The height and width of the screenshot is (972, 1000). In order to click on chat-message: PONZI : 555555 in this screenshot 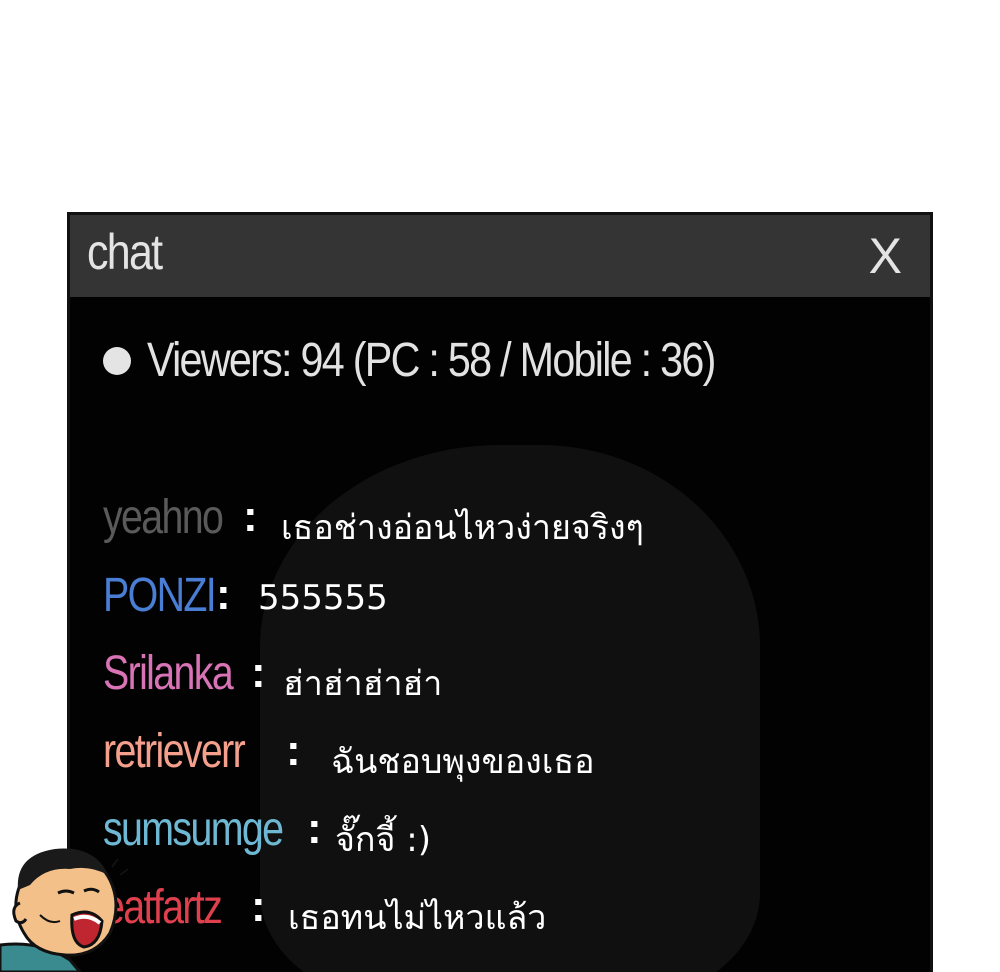, I will do `click(503, 607)`.